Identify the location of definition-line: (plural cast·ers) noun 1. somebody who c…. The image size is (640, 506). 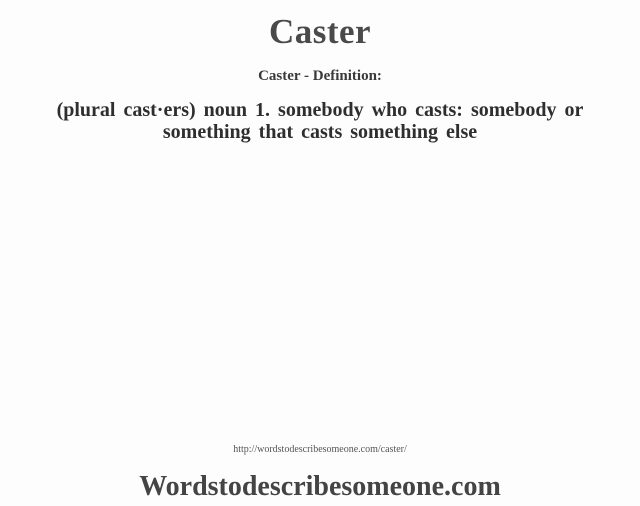
(320, 110).